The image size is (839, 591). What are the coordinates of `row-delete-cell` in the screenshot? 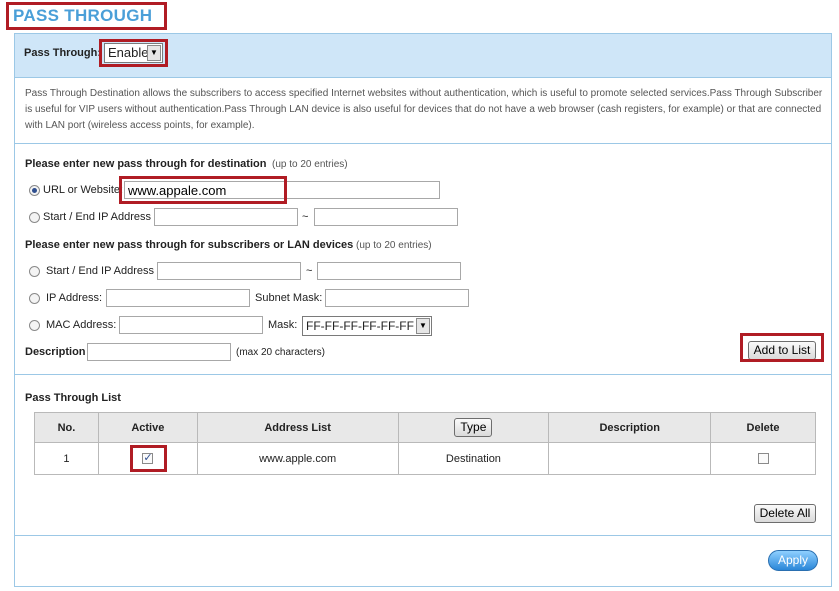 It's located at (763, 458).